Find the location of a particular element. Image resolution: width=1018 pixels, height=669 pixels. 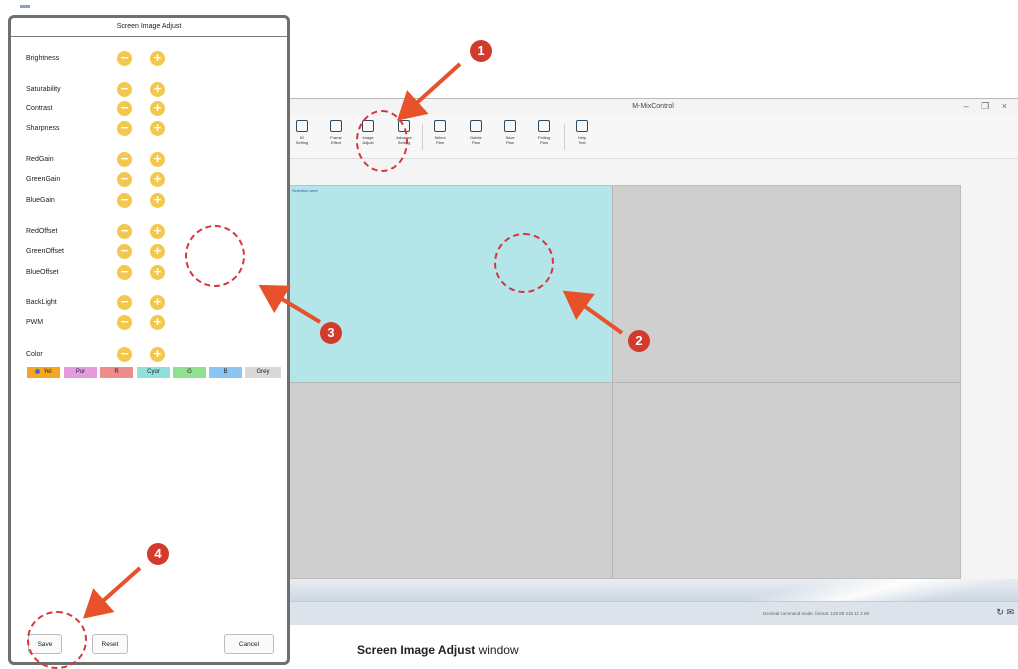

callout-number-1: 1 is located at coordinates (481, 51).